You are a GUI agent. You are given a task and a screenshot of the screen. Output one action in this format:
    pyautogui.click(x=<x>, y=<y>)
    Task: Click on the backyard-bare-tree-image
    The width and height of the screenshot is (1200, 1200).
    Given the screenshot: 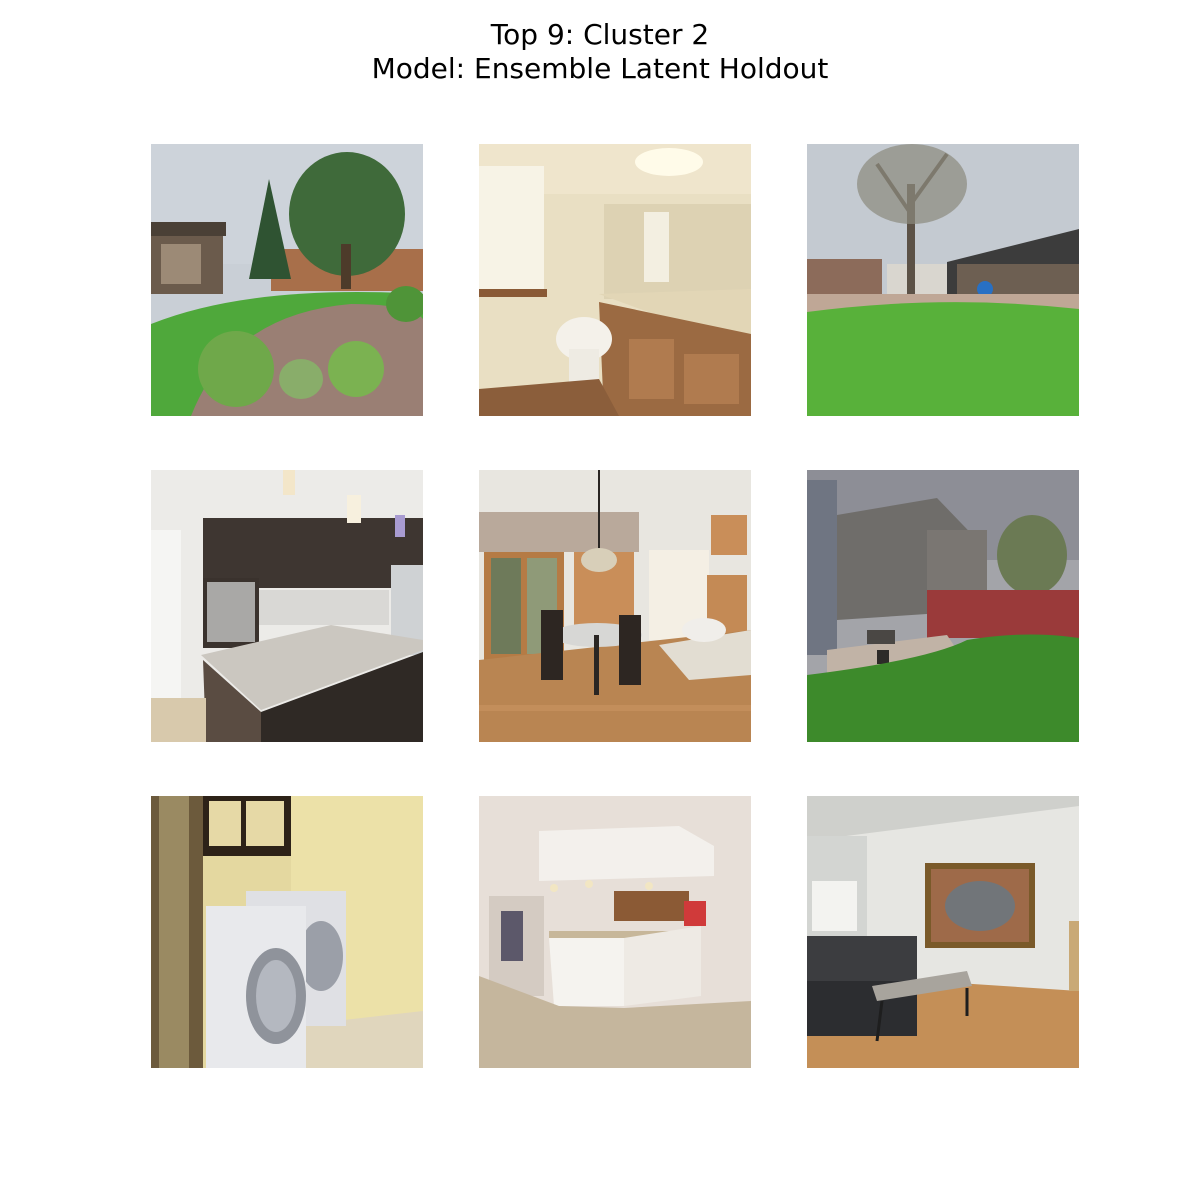 What is the action you would take?
    pyautogui.click(x=943, y=280)
    